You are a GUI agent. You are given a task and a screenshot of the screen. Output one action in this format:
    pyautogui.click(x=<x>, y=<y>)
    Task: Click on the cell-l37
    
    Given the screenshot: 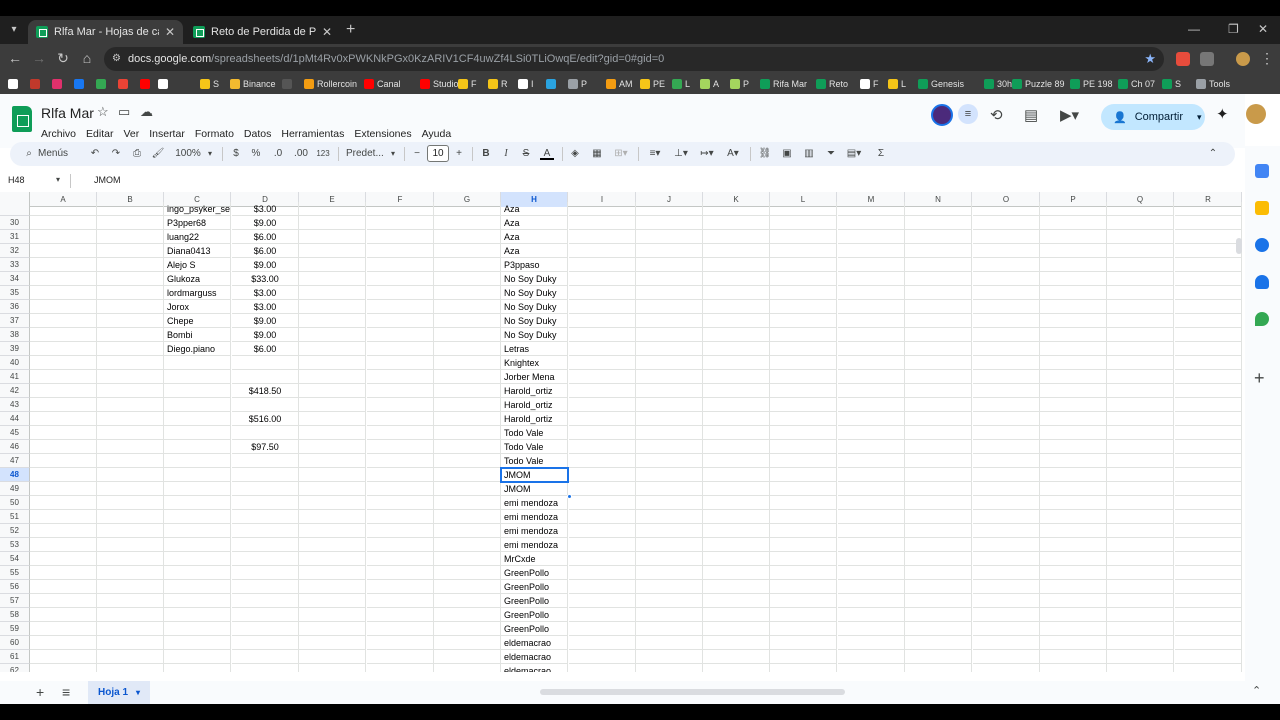 What is the action you would take?
    pyautogui.click(x=803, y=321)
    